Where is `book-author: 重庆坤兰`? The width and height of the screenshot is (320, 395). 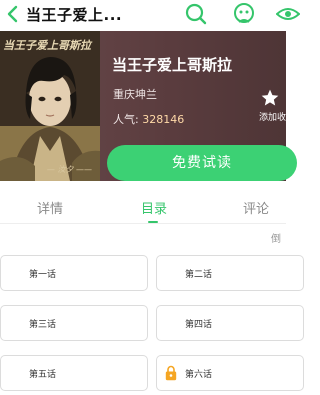 book-author: 重庆坤兰 is located at coordinates (135, 94).